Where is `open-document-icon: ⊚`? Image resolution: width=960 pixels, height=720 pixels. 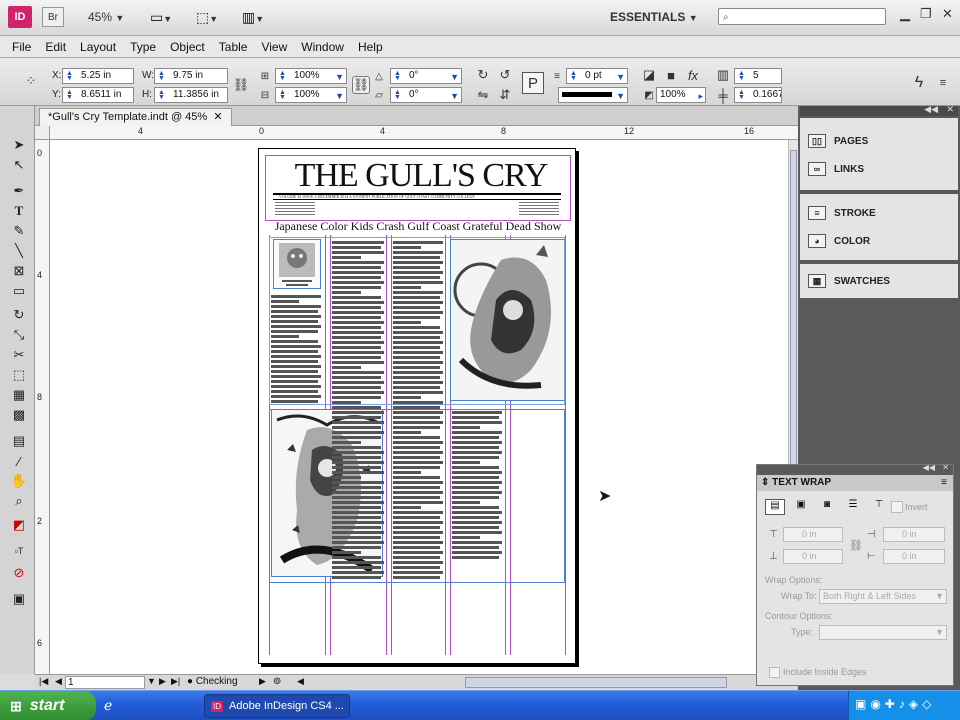
open-document-icon: ⊚ is located at coordinates (277, 681).